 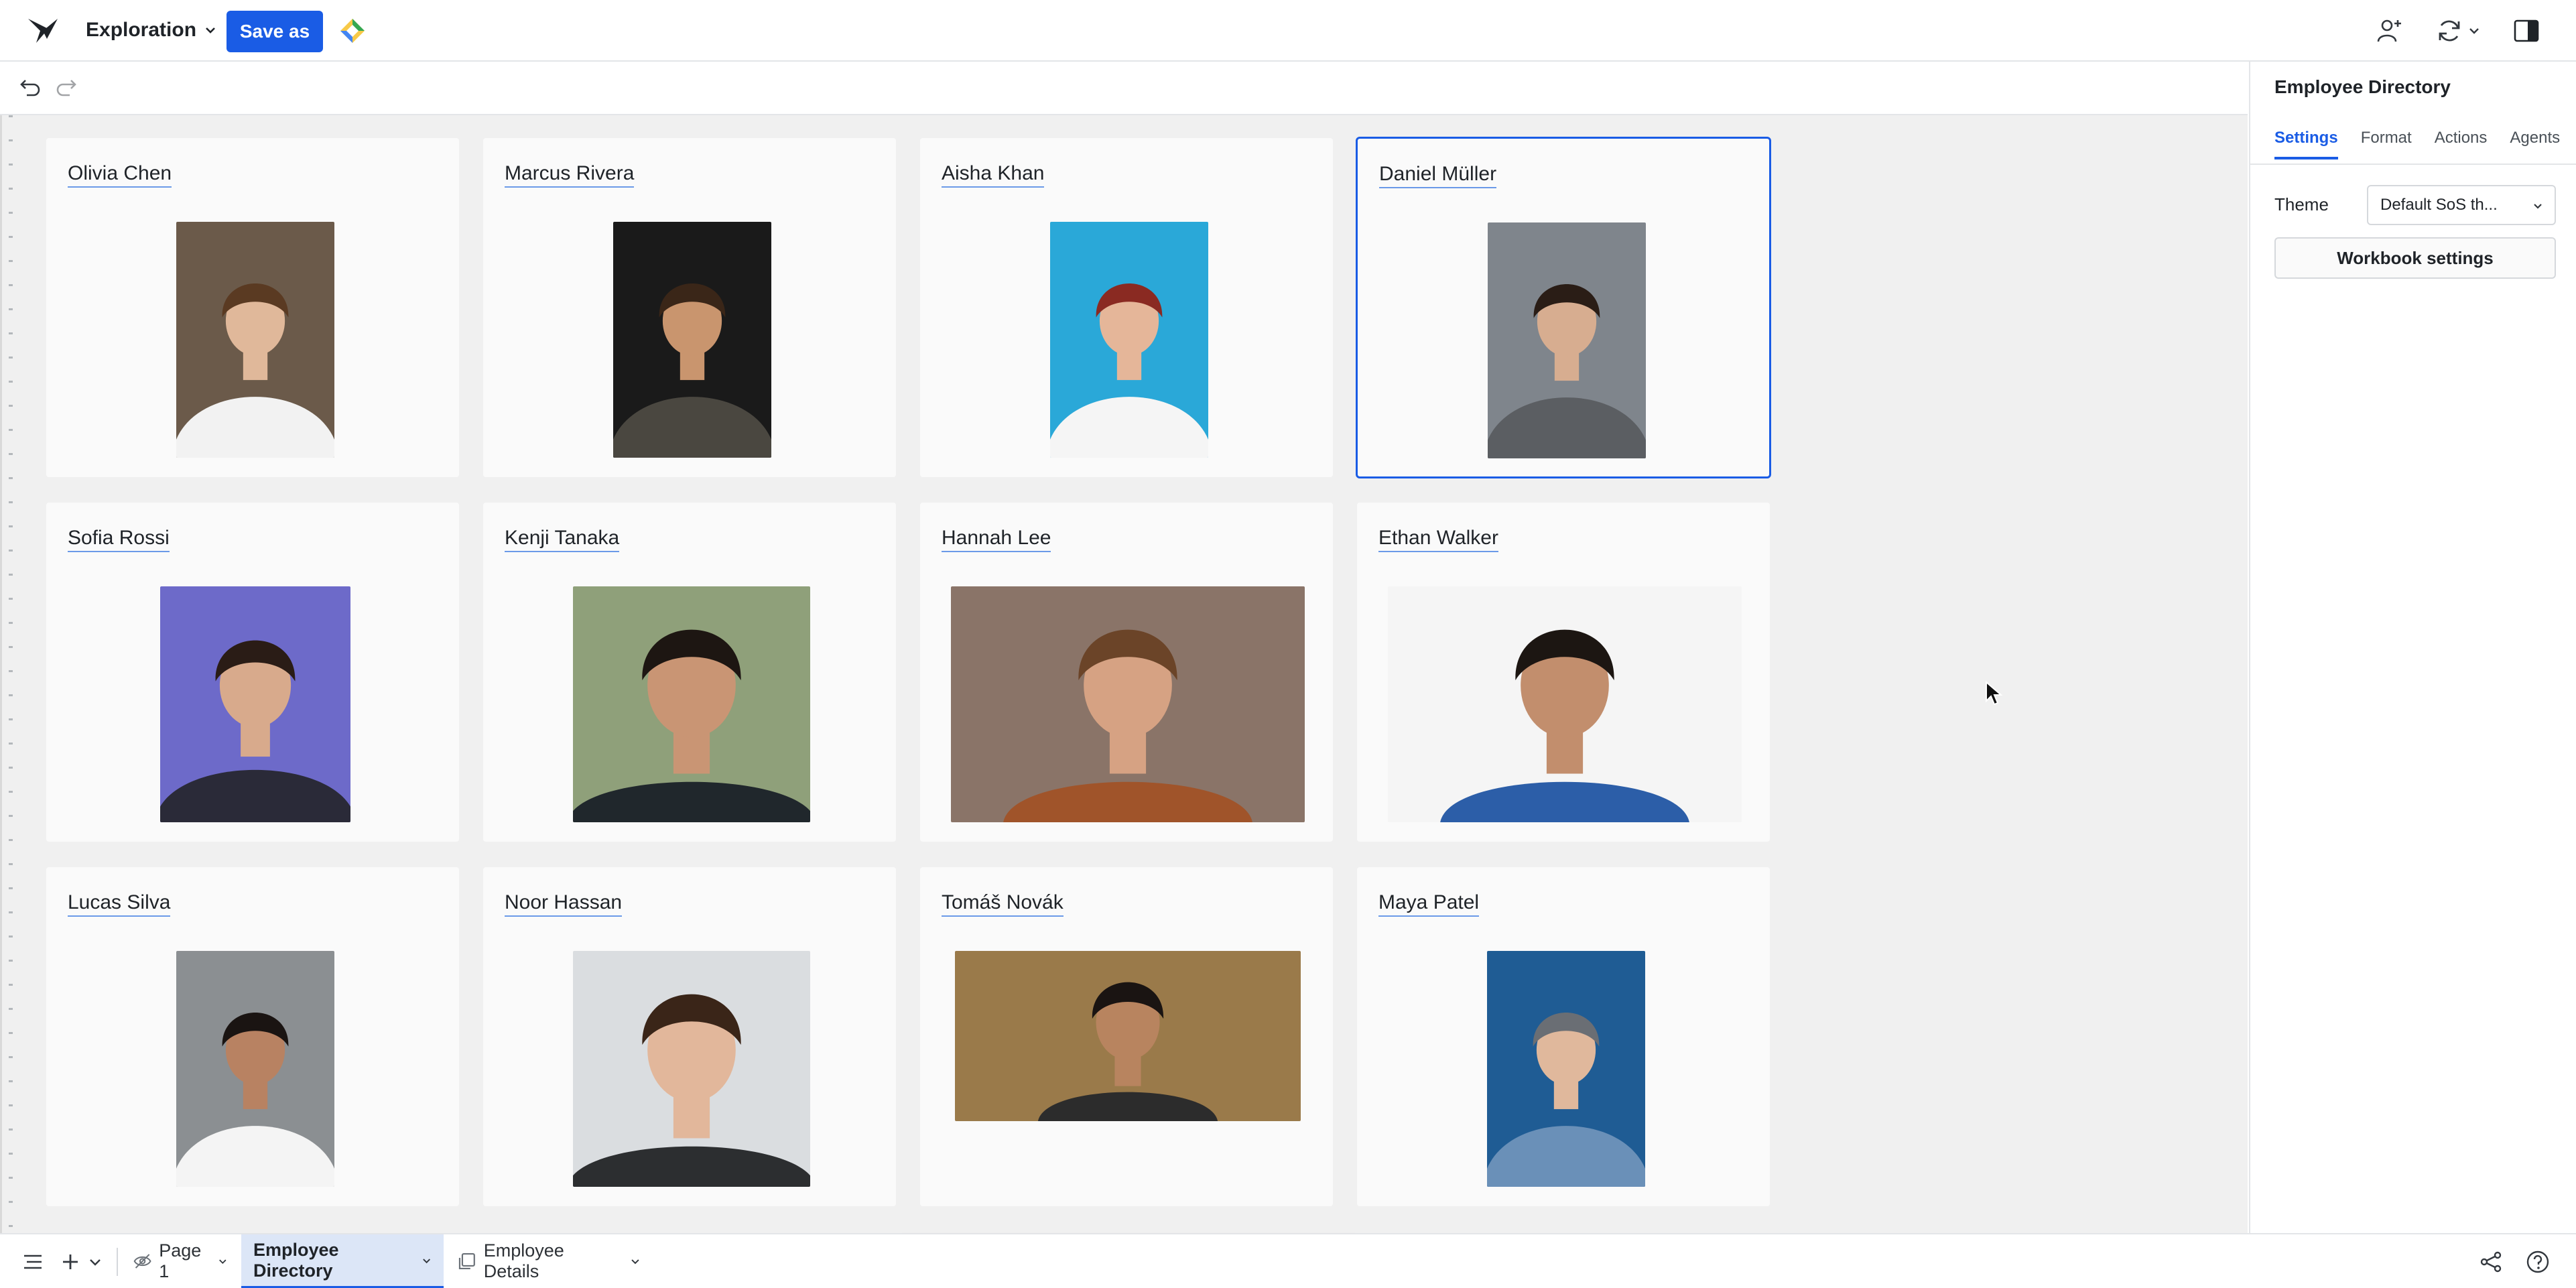 What do you see at coordinates (1288, 31) in the screenshot?
I see `top-bar: Exploration Save as` at bounding box center [1288, 31].